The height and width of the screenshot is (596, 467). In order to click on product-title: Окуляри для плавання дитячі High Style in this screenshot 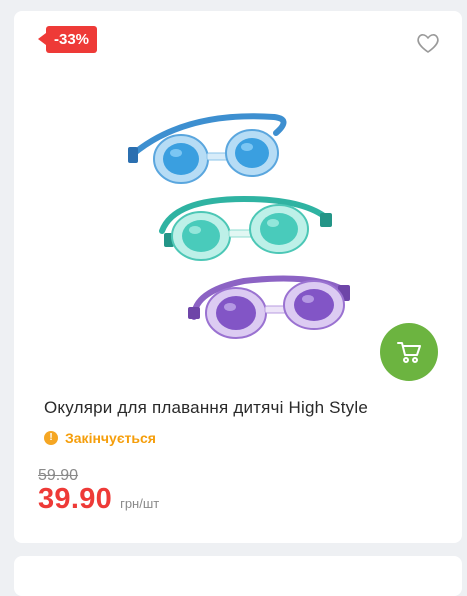, I will do `click(249, 408)`.